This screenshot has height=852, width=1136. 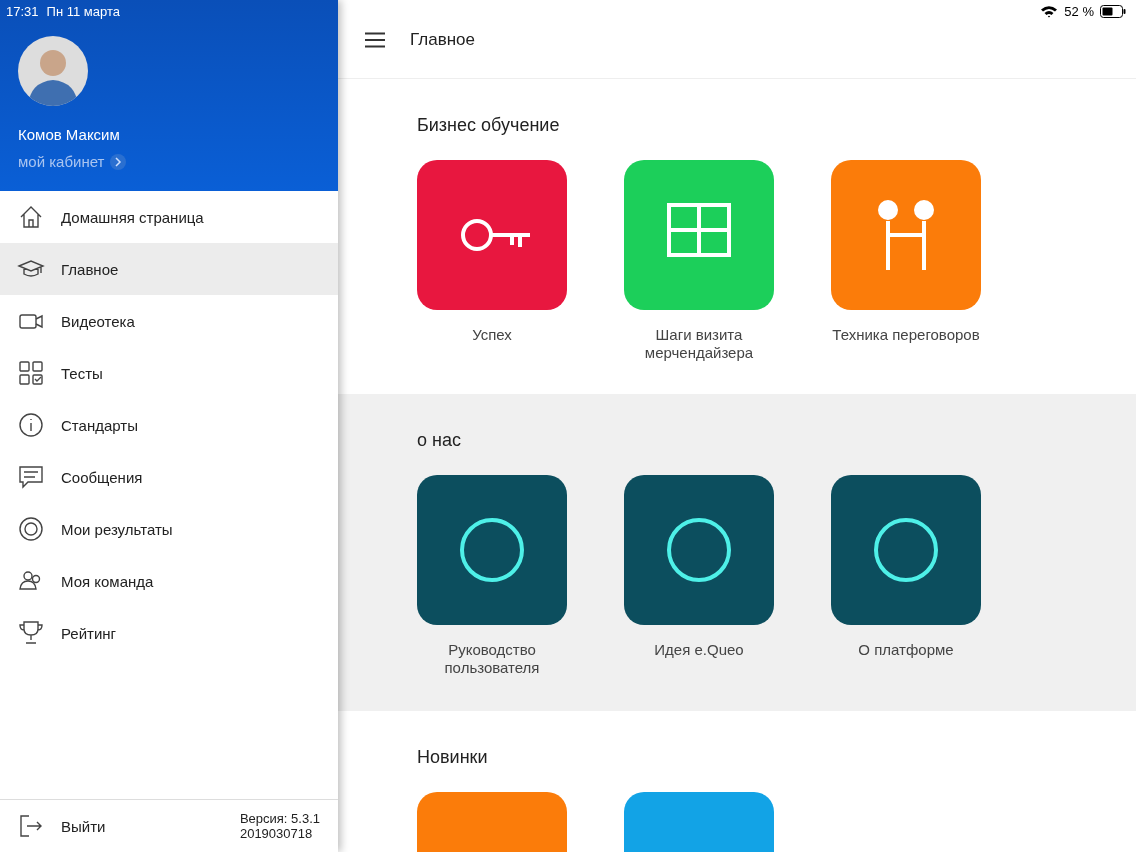 I want to click on tile-label: Техника переговоров, so click(x=906, y=335).